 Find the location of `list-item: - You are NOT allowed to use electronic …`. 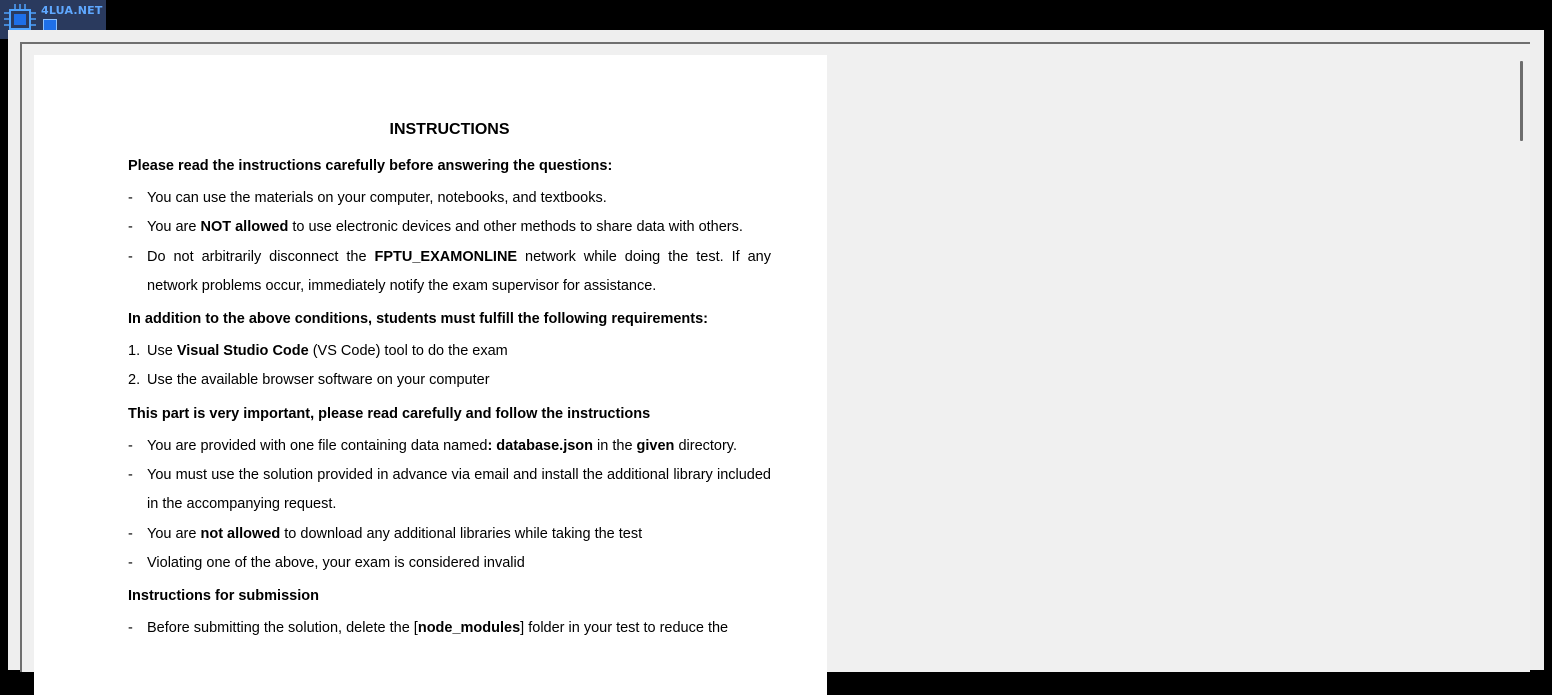

list-item: - You are NOT allowed to use electronic … is located at coordinates (449, 227).